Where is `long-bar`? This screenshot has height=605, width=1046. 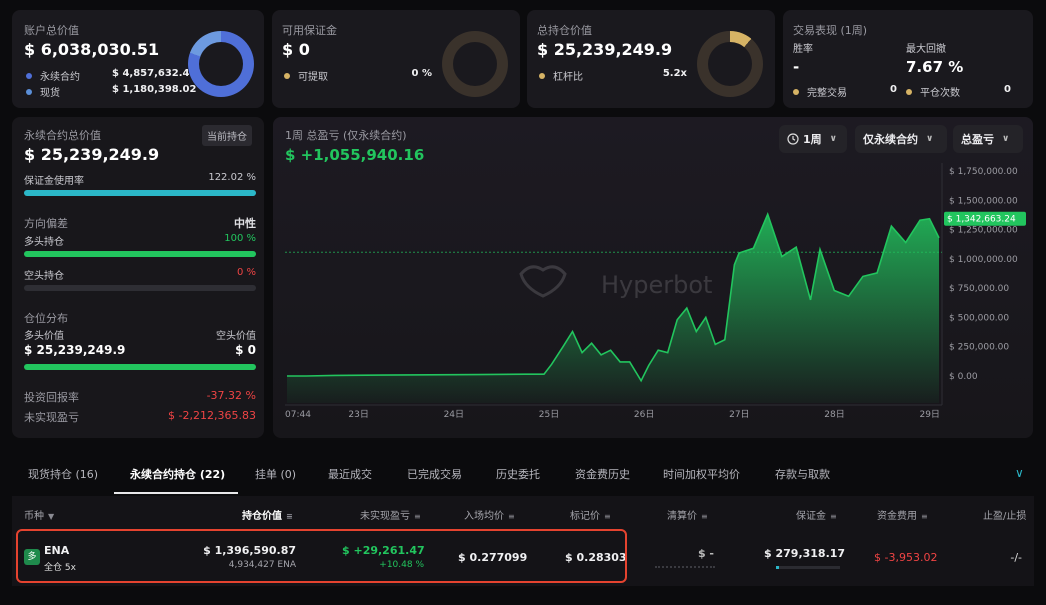 long-bar is located at coordinates (140, 254).